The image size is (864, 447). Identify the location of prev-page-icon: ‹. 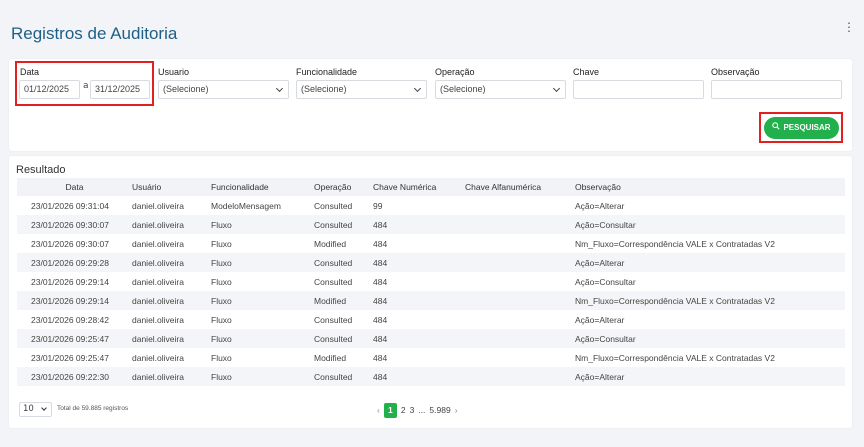
(378, 410).